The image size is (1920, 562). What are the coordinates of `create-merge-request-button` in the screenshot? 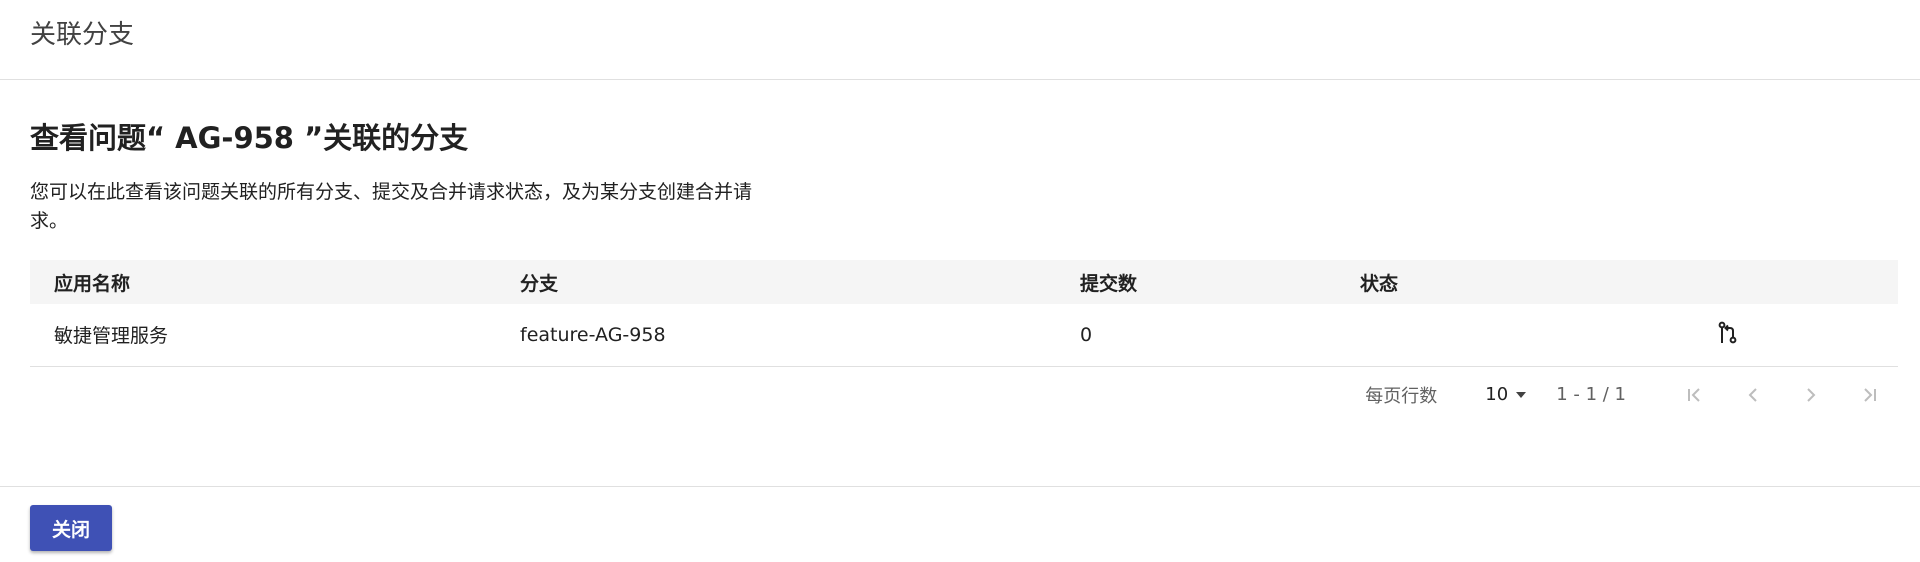 It's located at (1728, 333).